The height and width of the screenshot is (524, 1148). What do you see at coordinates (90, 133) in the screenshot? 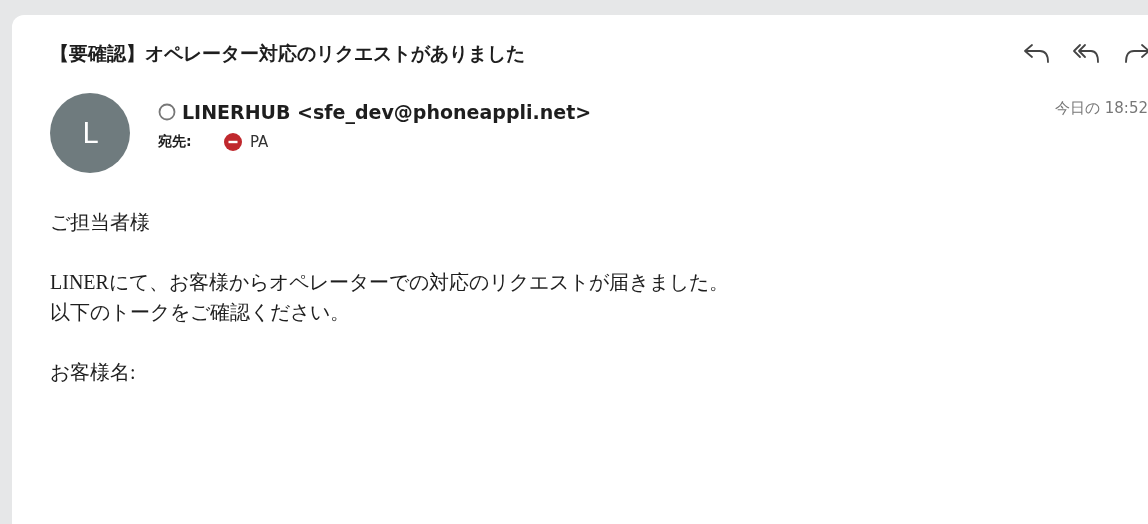
I see `avatar: L` at bounding box center [90, 133].